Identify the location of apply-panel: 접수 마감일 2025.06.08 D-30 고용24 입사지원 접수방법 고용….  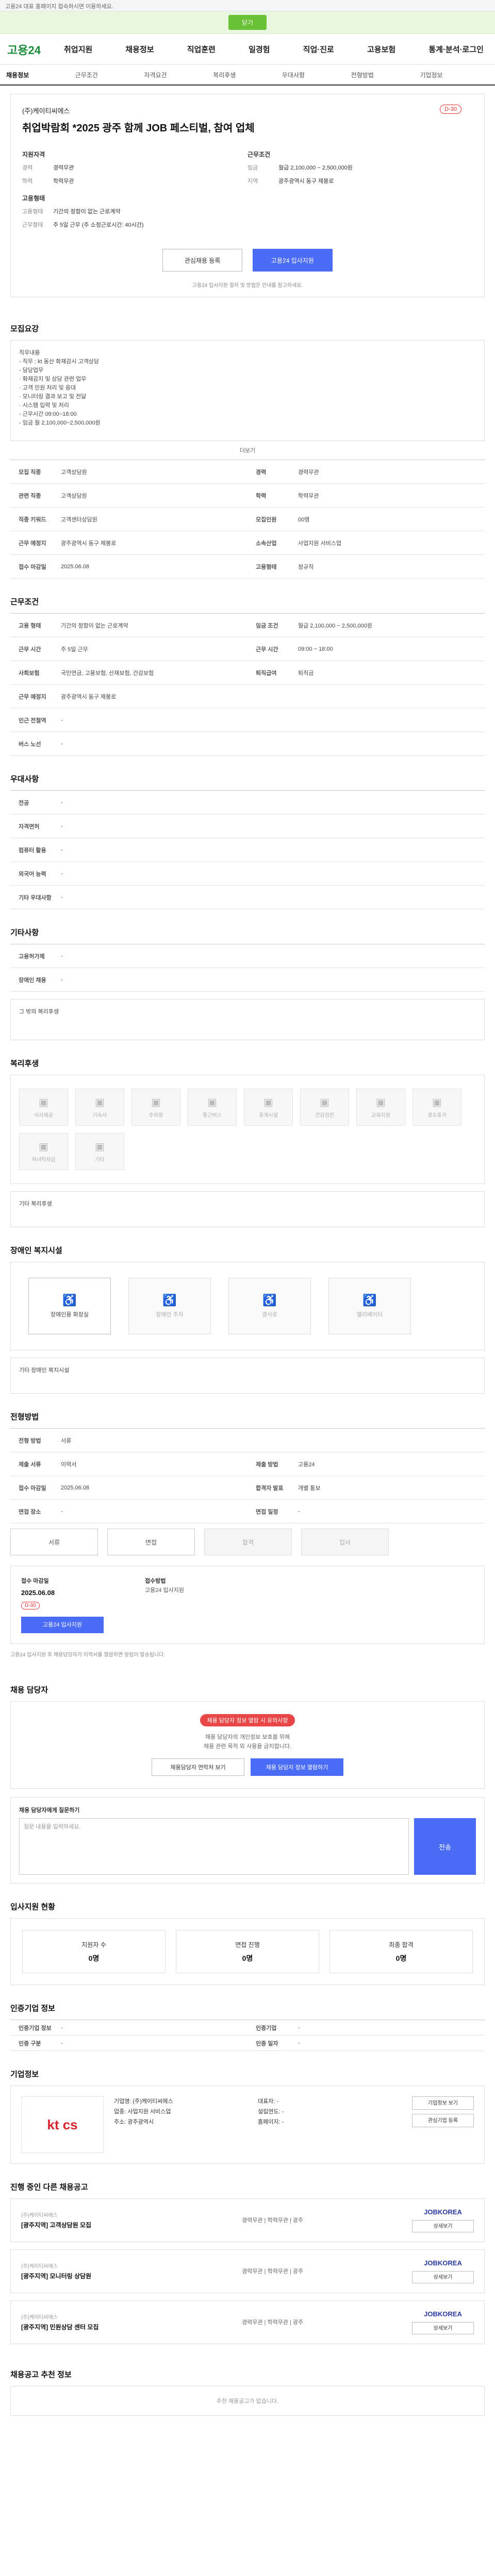
(247, 1605).